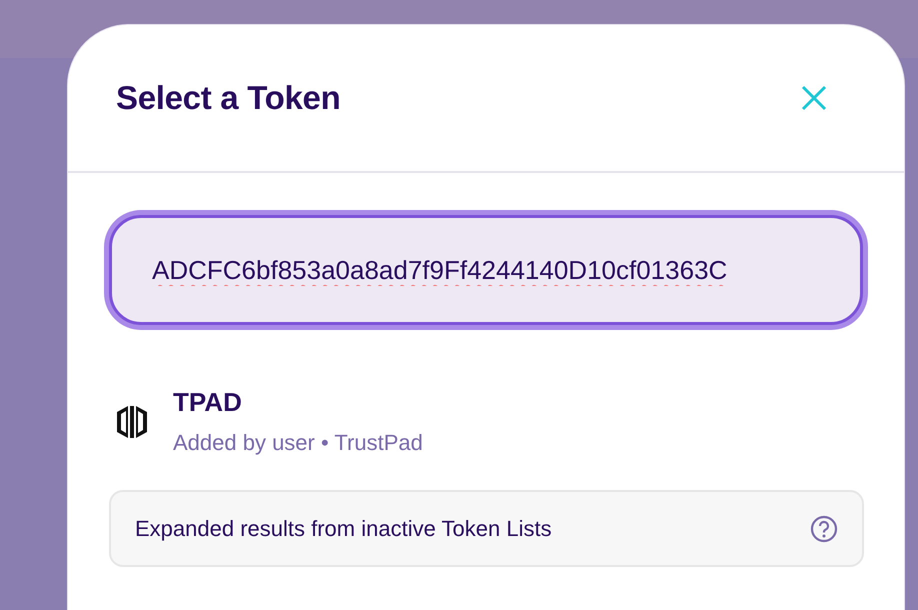 The image size is (918, 610). What do you see at coordinates (343, 529) in the screenshot?
I see `notice-text: Expanded results from inactive Token Lists` at bounding box center [343, 529].